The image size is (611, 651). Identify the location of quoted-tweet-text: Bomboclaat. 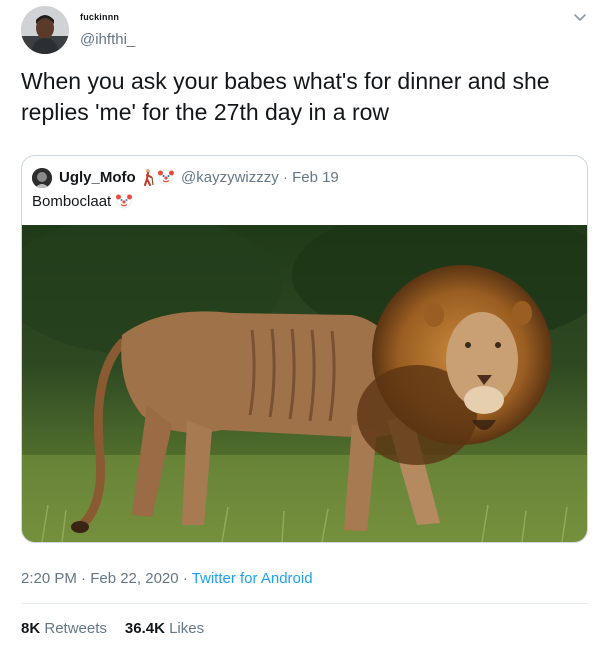
(72, 201).